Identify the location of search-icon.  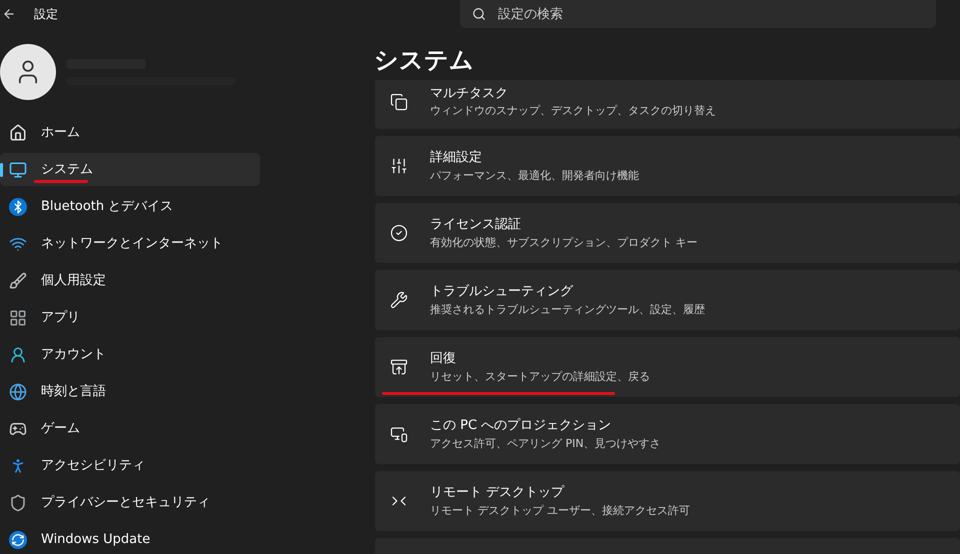
(479, 14).